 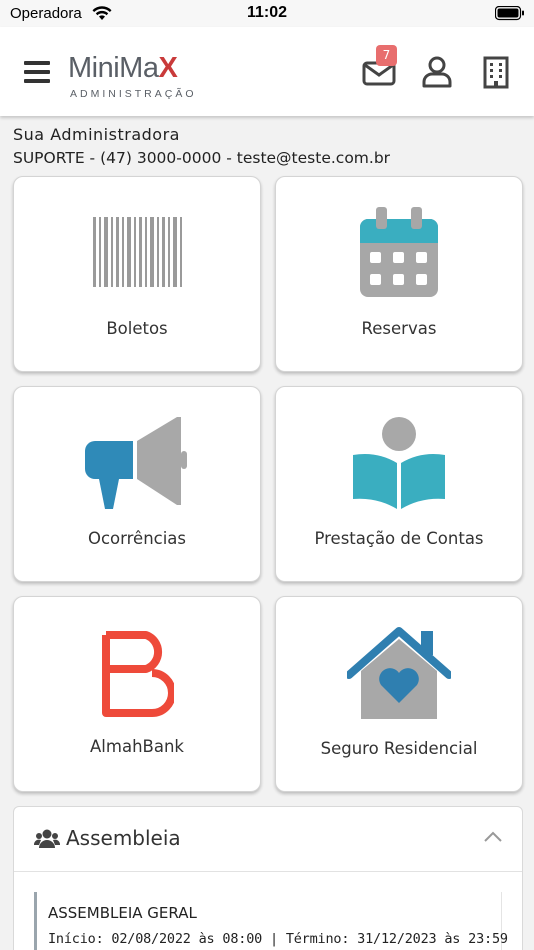 I want to click on battery-icon, so click(x=509, y=13).